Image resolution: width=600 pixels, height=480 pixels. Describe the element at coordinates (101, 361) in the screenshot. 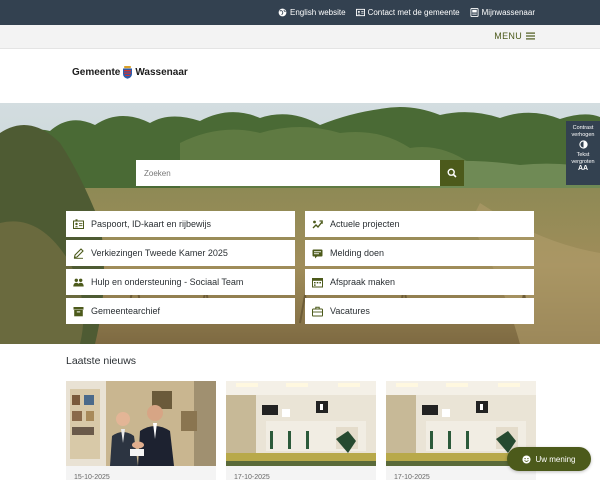

I see `news-heading: Laatste nieuws` at that location.